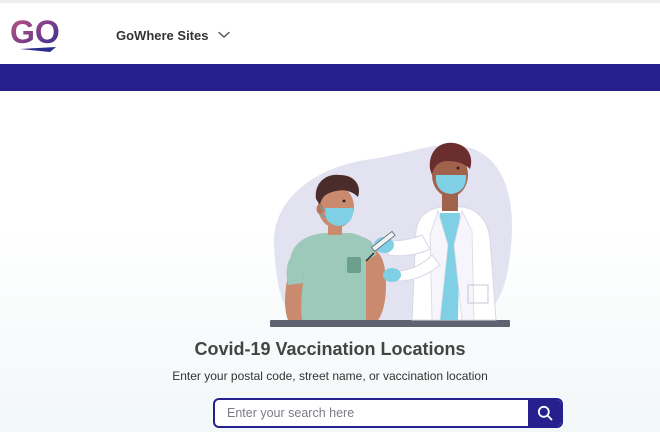  I want to click on brand-band, so click(330, 77).